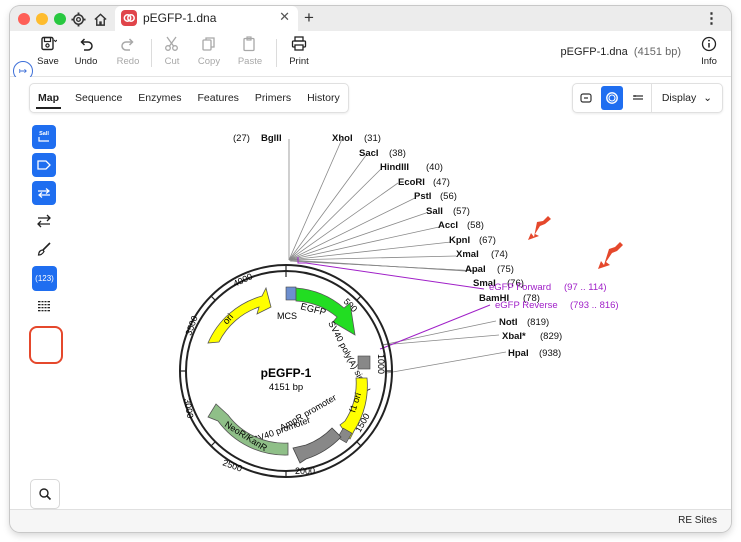 This screenshot has width=741, height=542. What do you see at coordinates (129, 18) in the screenshot?
I see `app-logo-icon` at bounding box center [129, 18].